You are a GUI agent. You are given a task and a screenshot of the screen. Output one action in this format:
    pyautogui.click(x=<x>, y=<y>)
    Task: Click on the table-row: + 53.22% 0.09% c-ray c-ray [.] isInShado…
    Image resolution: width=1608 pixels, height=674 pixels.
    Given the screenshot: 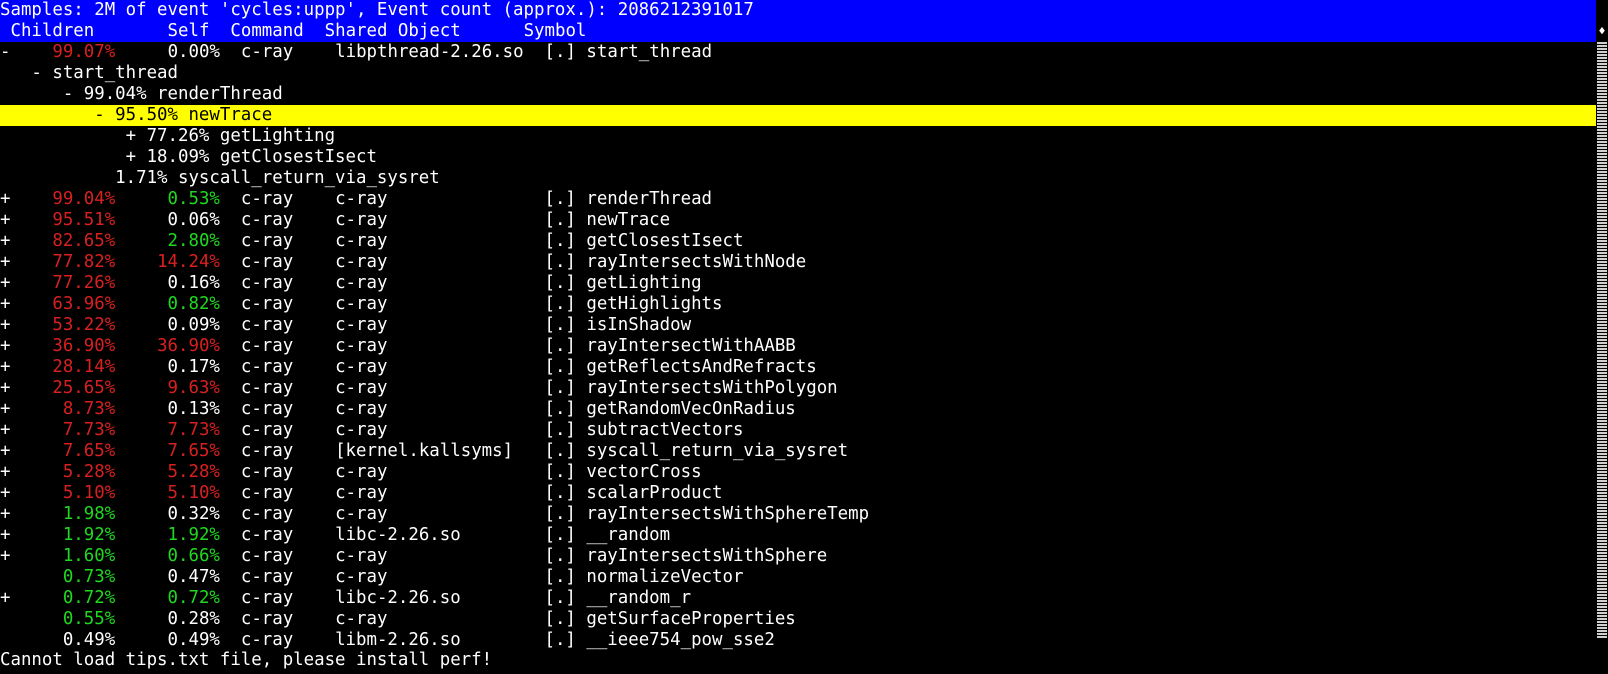 What is the action you would take?
    pyautogui.click(x=798, y=325)
    